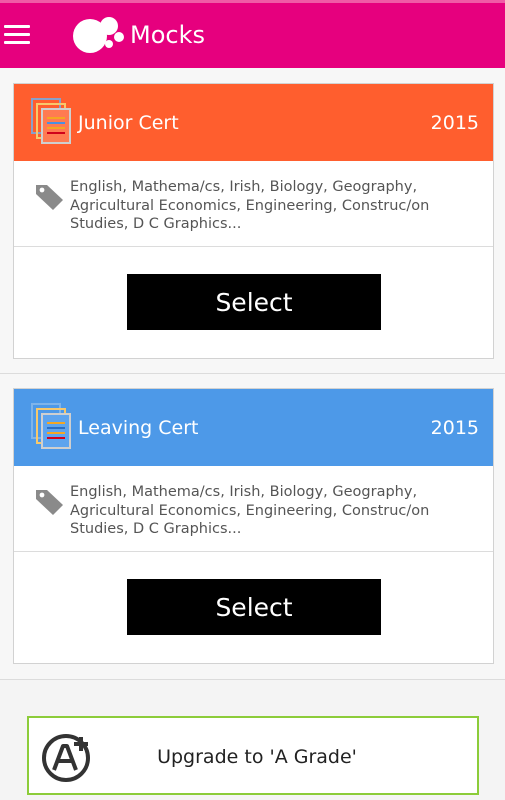 Image resolution: width=505 pixels, height=800 pixels. I want to click on upgrade-button: Upgrade to 'A Grade', so click(253, 755).